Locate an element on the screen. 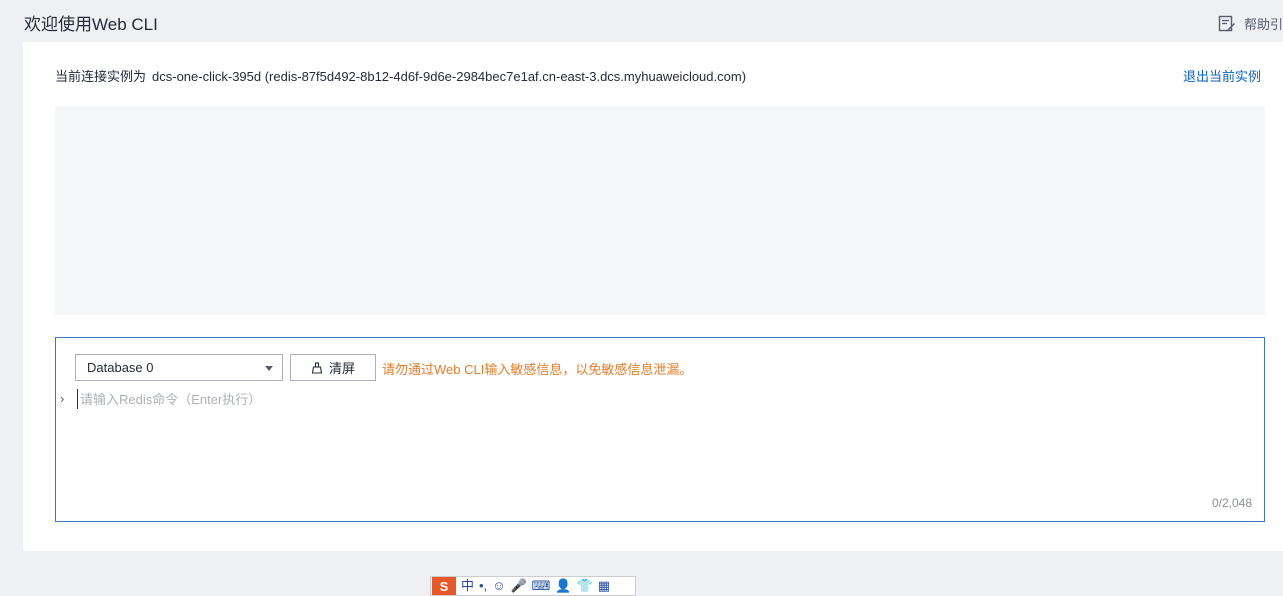 The height and width of the screenshot is (596, 1283). edit-doc-icon is located at coordinates (1226, 23).